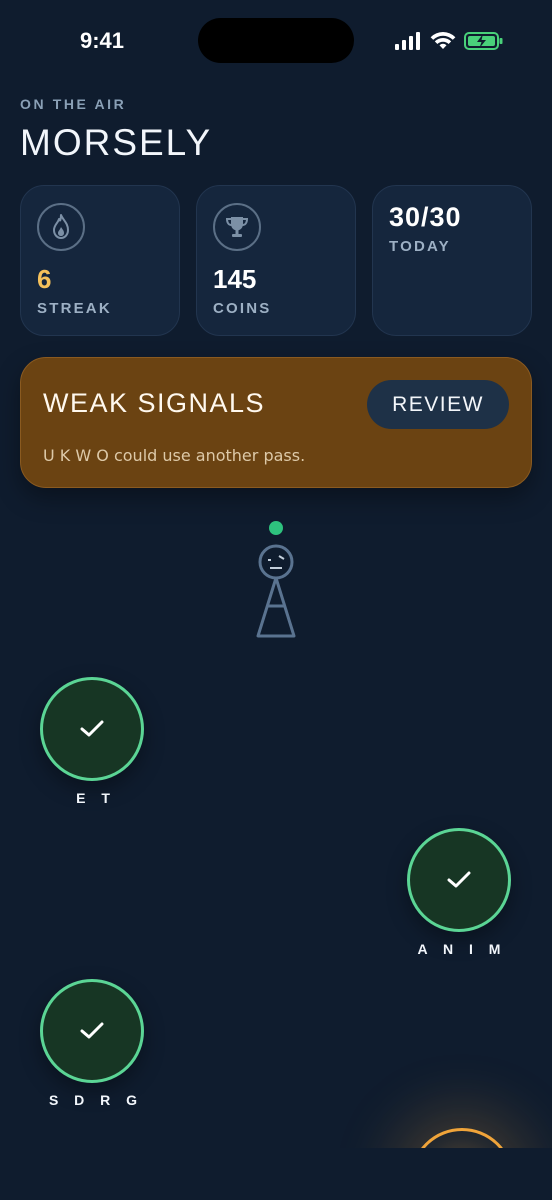 The width and height of the screenshot is (552, 1200). What do you see at coordinates (276, 579) in the screenshot?
I see `radio-tower-mascot` at bounding box center [276, 579].